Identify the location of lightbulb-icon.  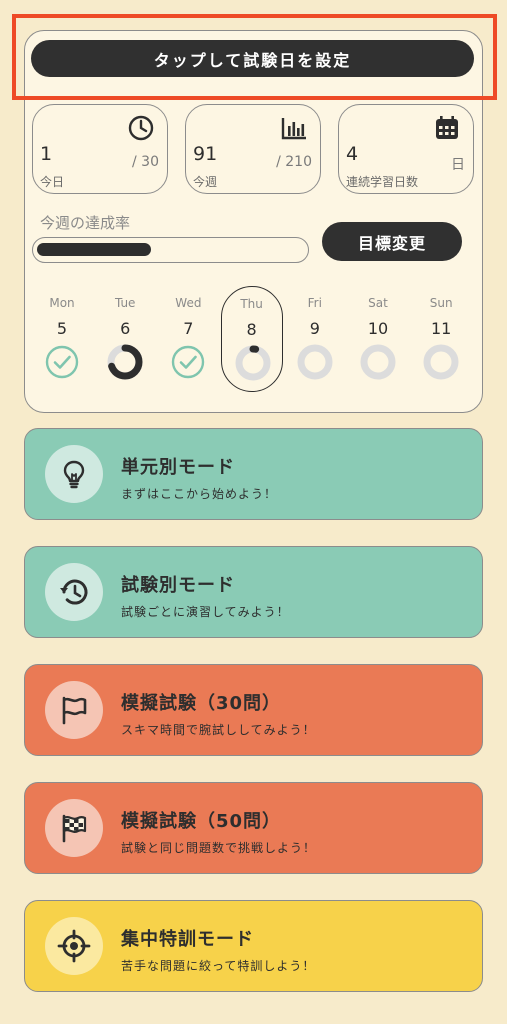
(74, 474).